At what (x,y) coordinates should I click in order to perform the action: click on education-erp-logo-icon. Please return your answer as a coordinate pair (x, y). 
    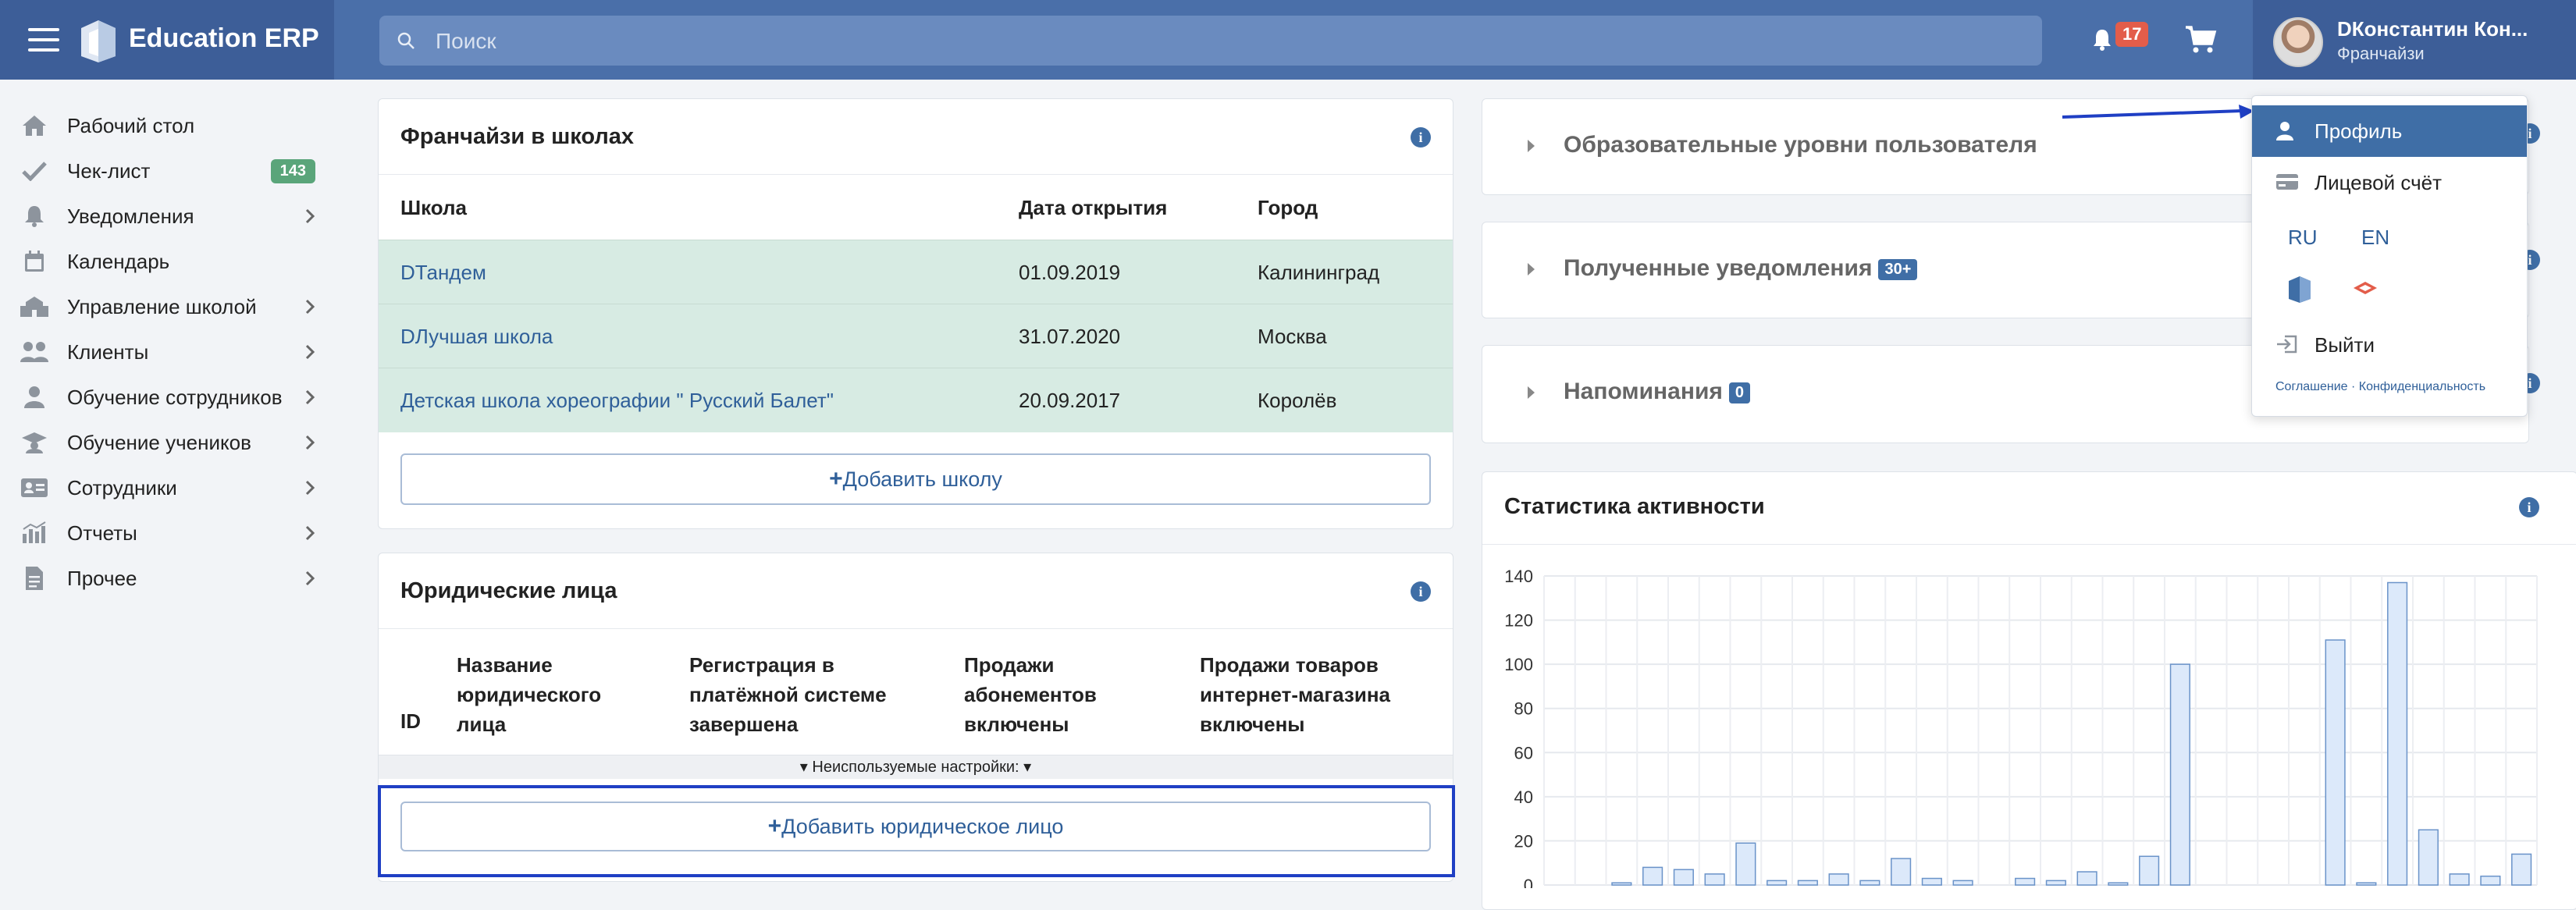
    Looking at the image, I should click on (2299, 289).